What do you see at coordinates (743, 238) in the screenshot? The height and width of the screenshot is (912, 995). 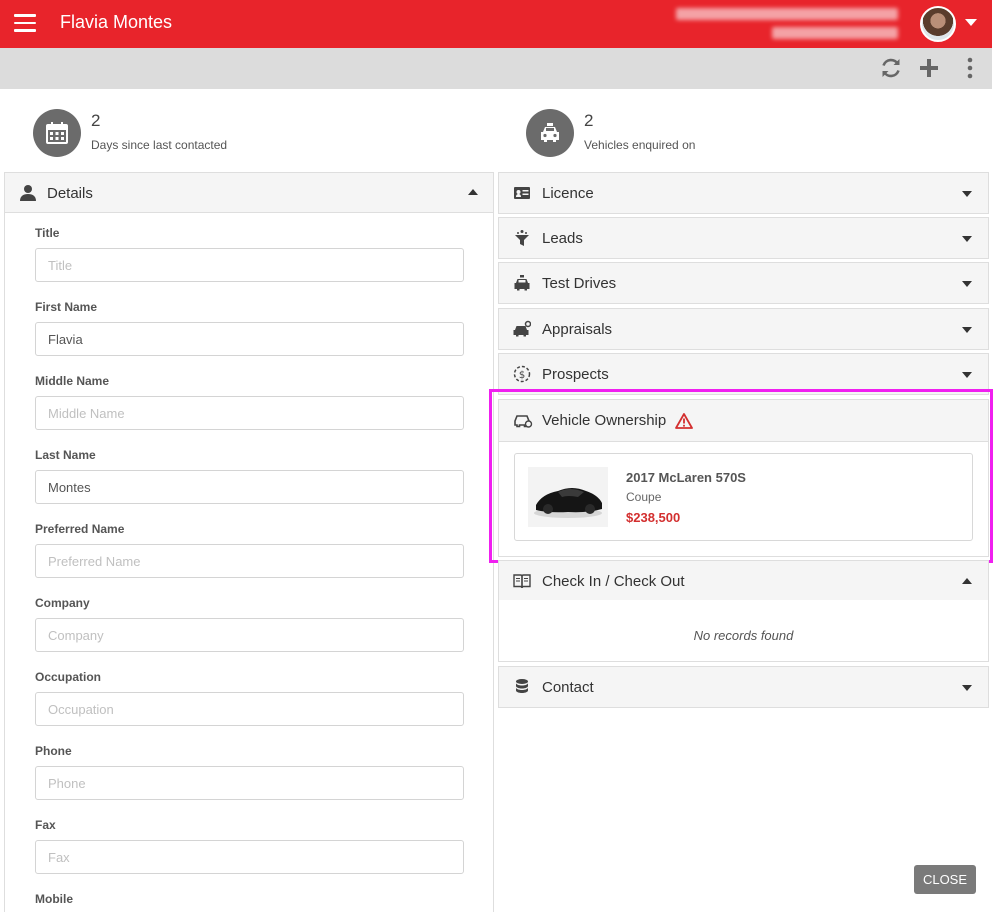 I see `section-leads: Leads` at bounding box center [743, 238].